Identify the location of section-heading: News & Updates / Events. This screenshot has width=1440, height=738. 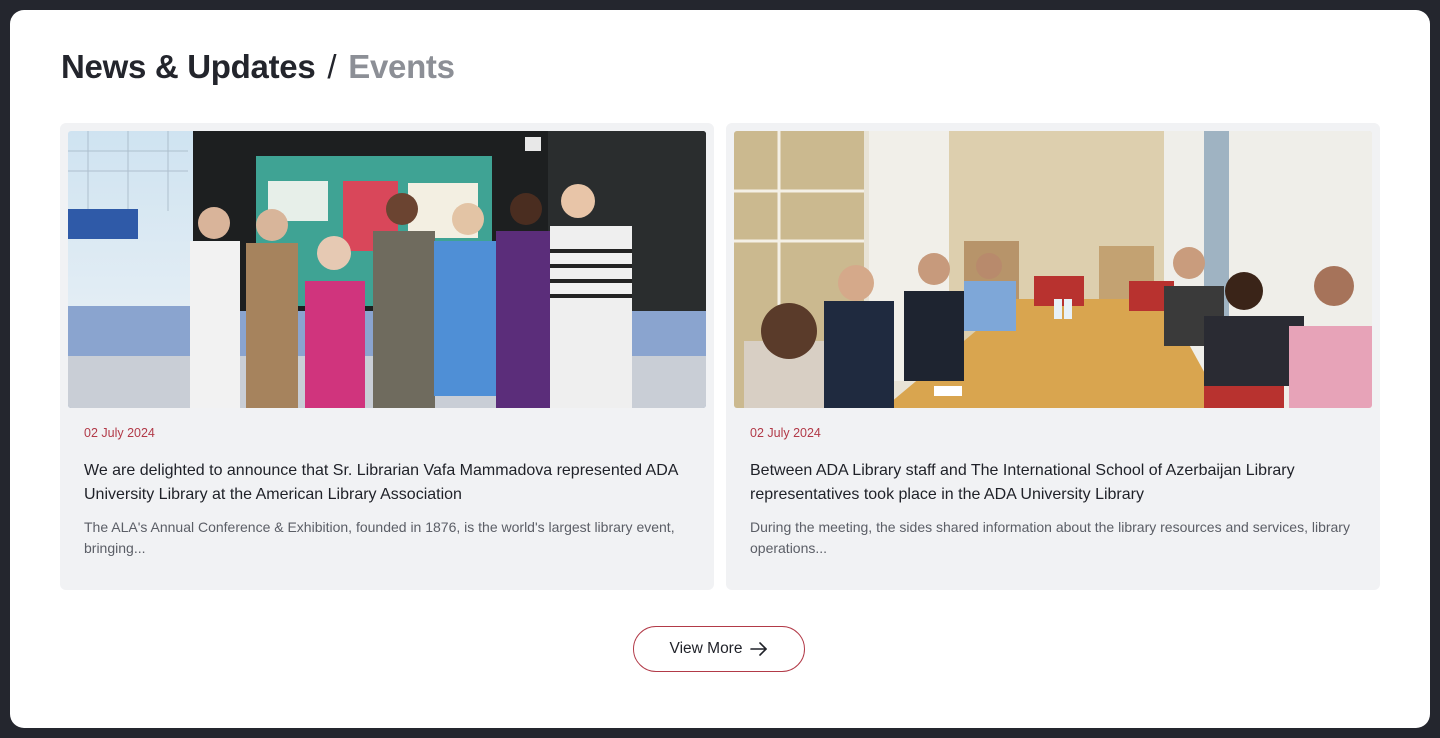
(258, 67).